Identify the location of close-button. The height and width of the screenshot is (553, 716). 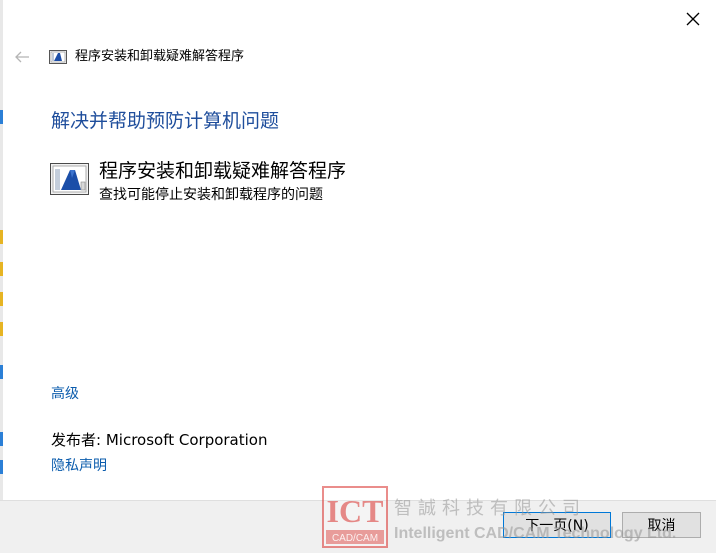
(693, 19).